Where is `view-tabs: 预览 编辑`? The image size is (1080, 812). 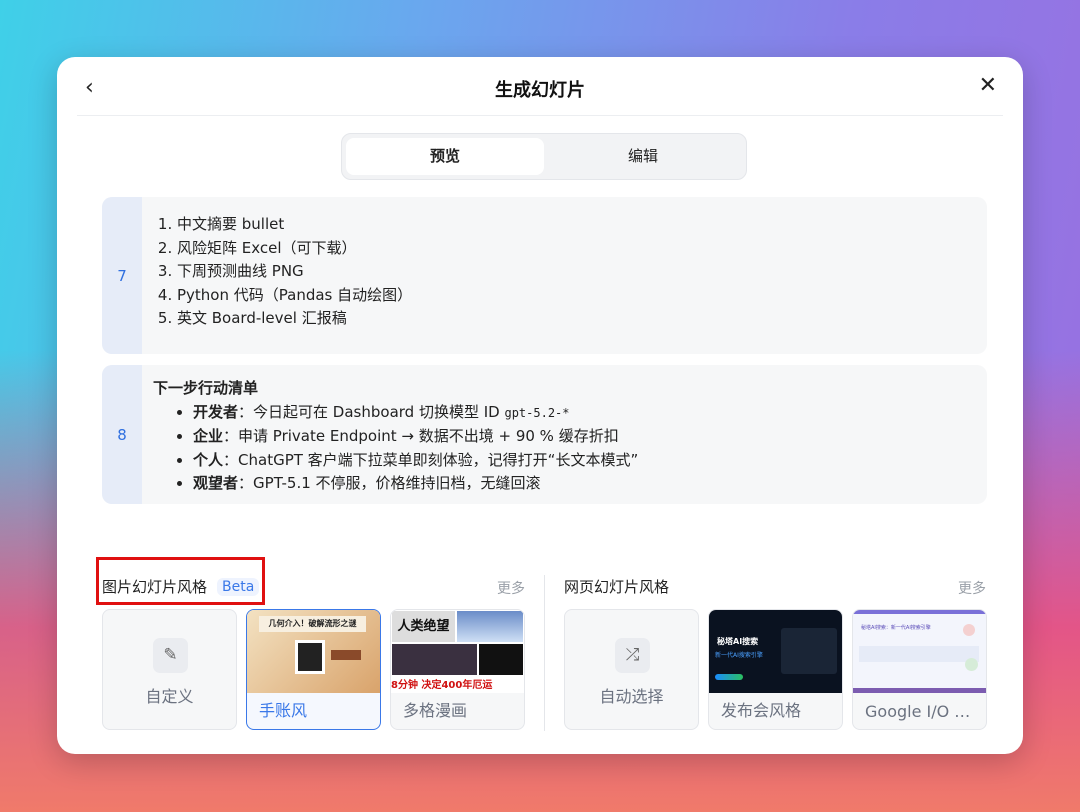
view-tabs: 预览 编辑 is located at coordinates (544, 156).